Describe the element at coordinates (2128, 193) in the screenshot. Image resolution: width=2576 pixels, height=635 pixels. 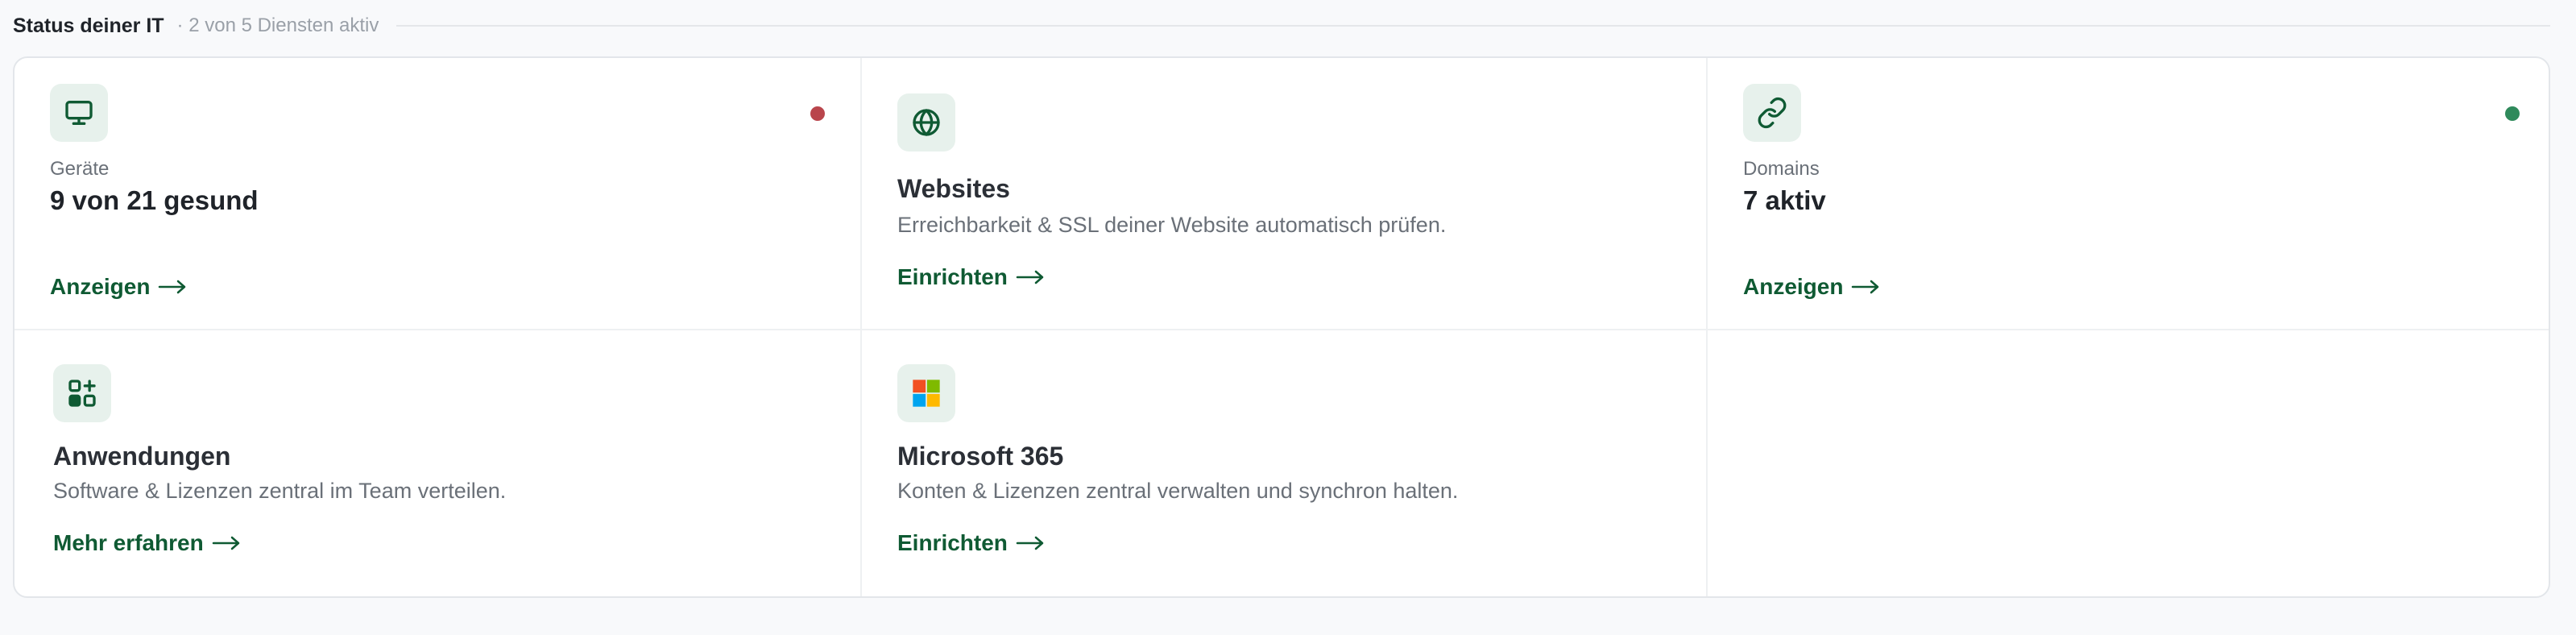
I see `card-domains: Domains 7 aktiv Anzeigen` at that location.